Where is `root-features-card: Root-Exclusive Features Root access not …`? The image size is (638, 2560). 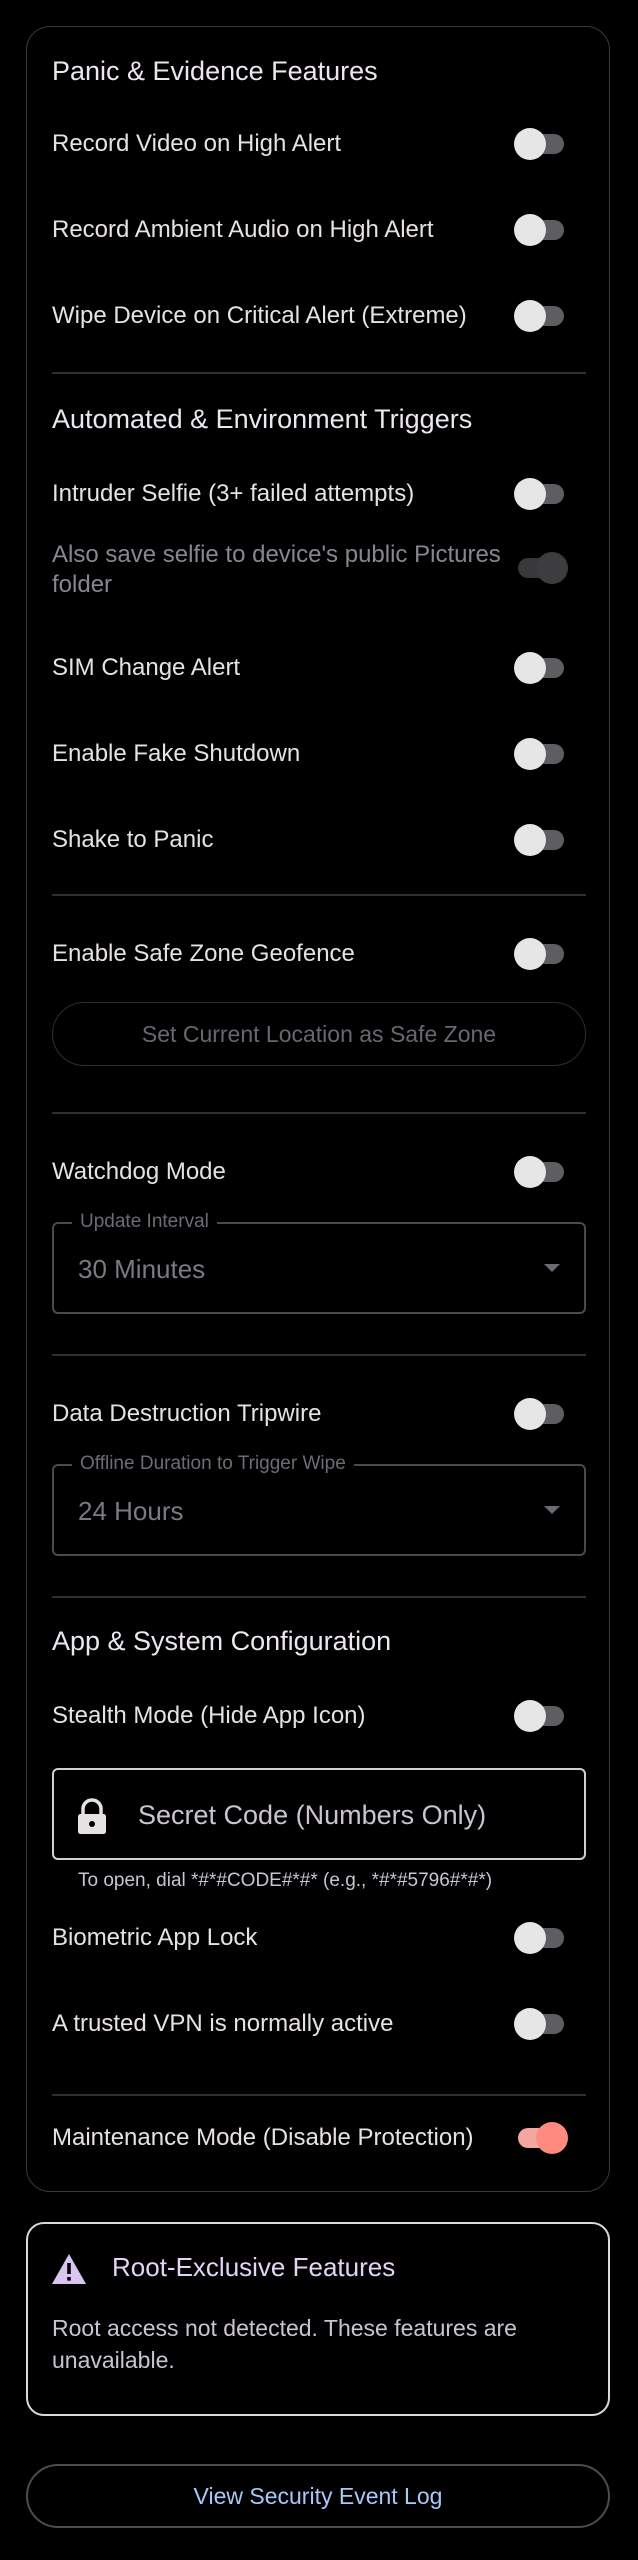
root-features-card: Root-Exclusive Features Root access not … is located at coordinates (318, 2319).